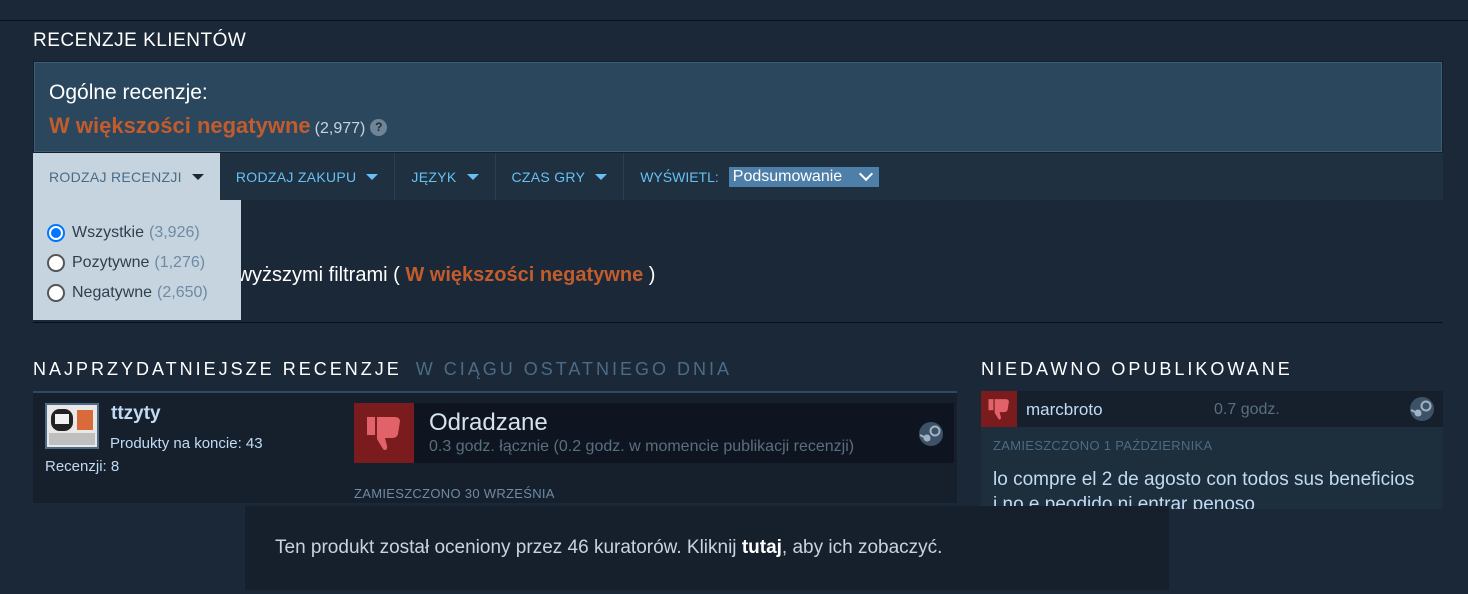 The height and width of the screenshot is (594, 1468). What do you see at coordinates (174, 232) in the screenshot?
I see `option-count: (3,926)` at bounding box center [174, 232].